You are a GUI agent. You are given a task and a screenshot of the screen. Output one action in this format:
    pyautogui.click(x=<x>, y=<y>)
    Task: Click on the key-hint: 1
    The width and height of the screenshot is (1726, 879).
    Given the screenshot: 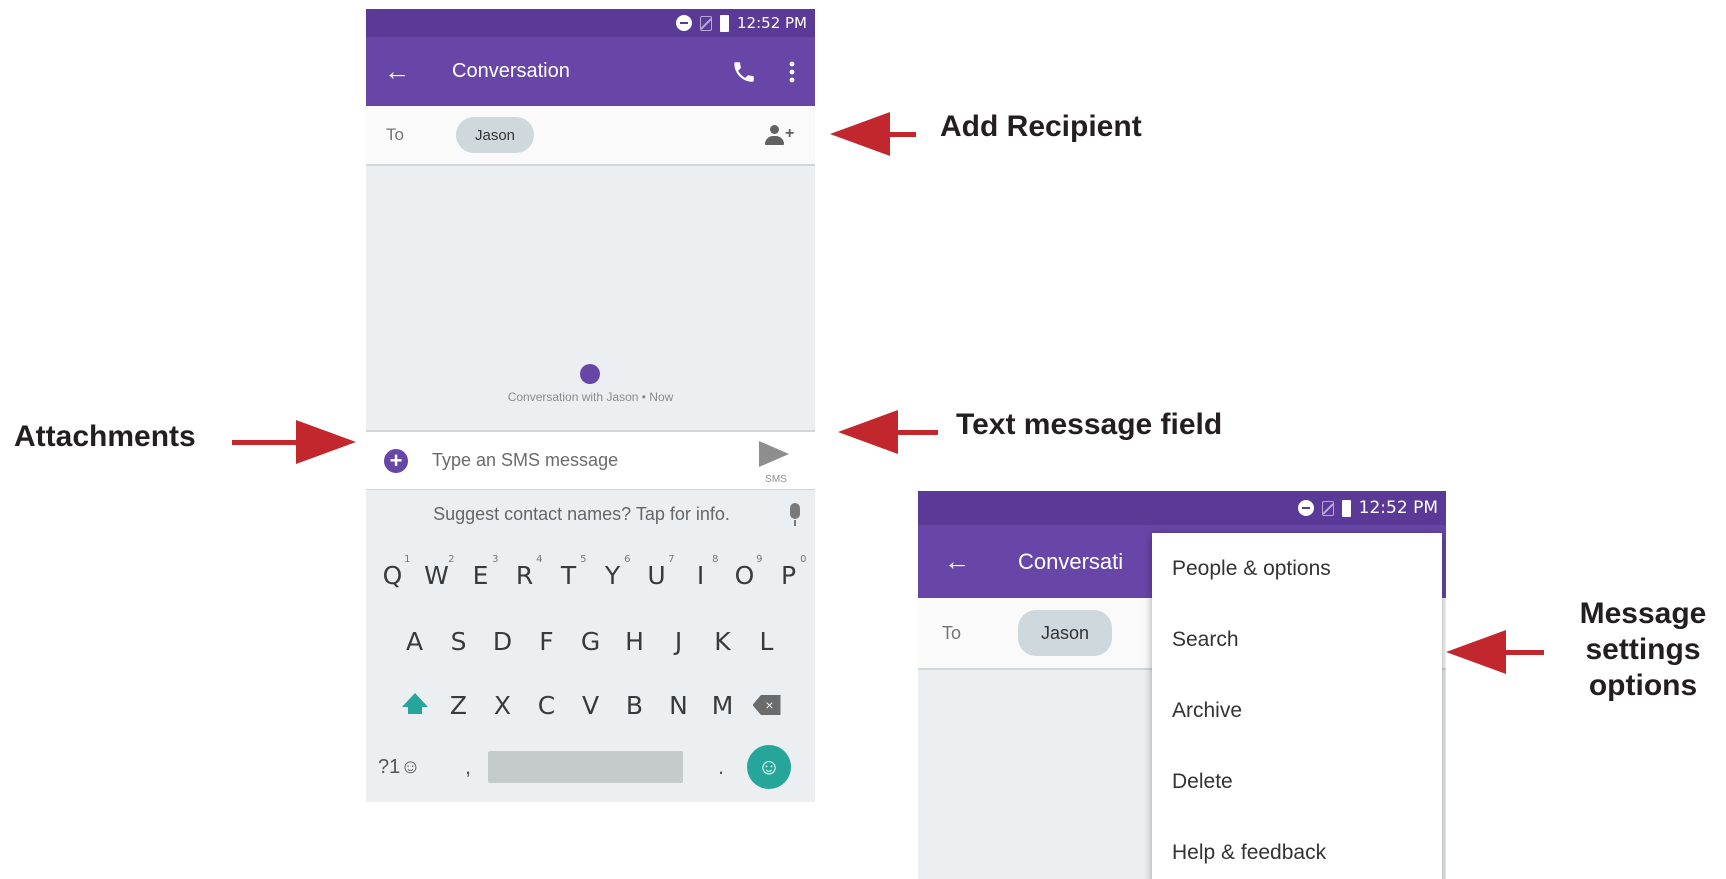 What is the action you would take?
    pyautogui.click(x=407, y=559)
    